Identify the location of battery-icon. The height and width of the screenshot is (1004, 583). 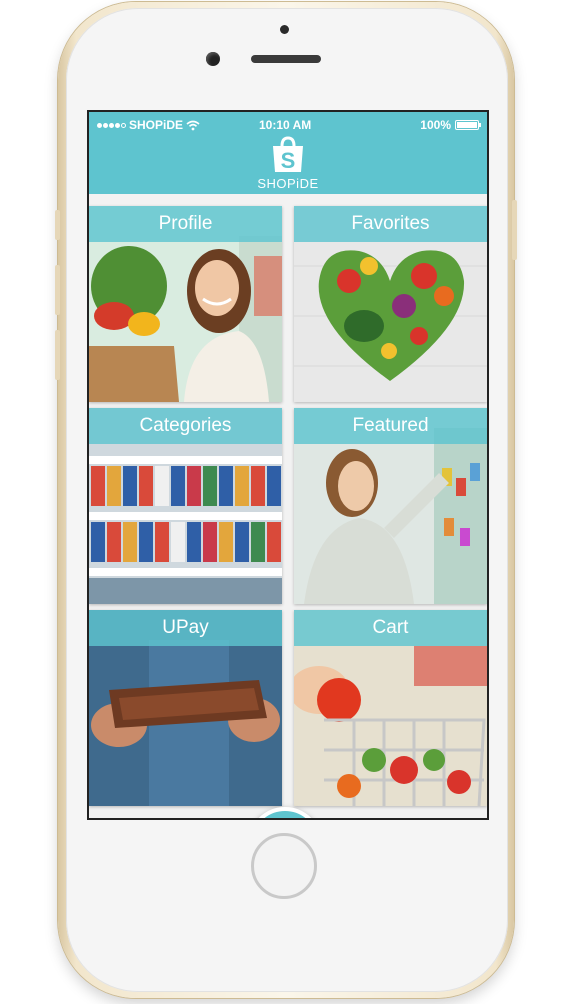
(468, 125).